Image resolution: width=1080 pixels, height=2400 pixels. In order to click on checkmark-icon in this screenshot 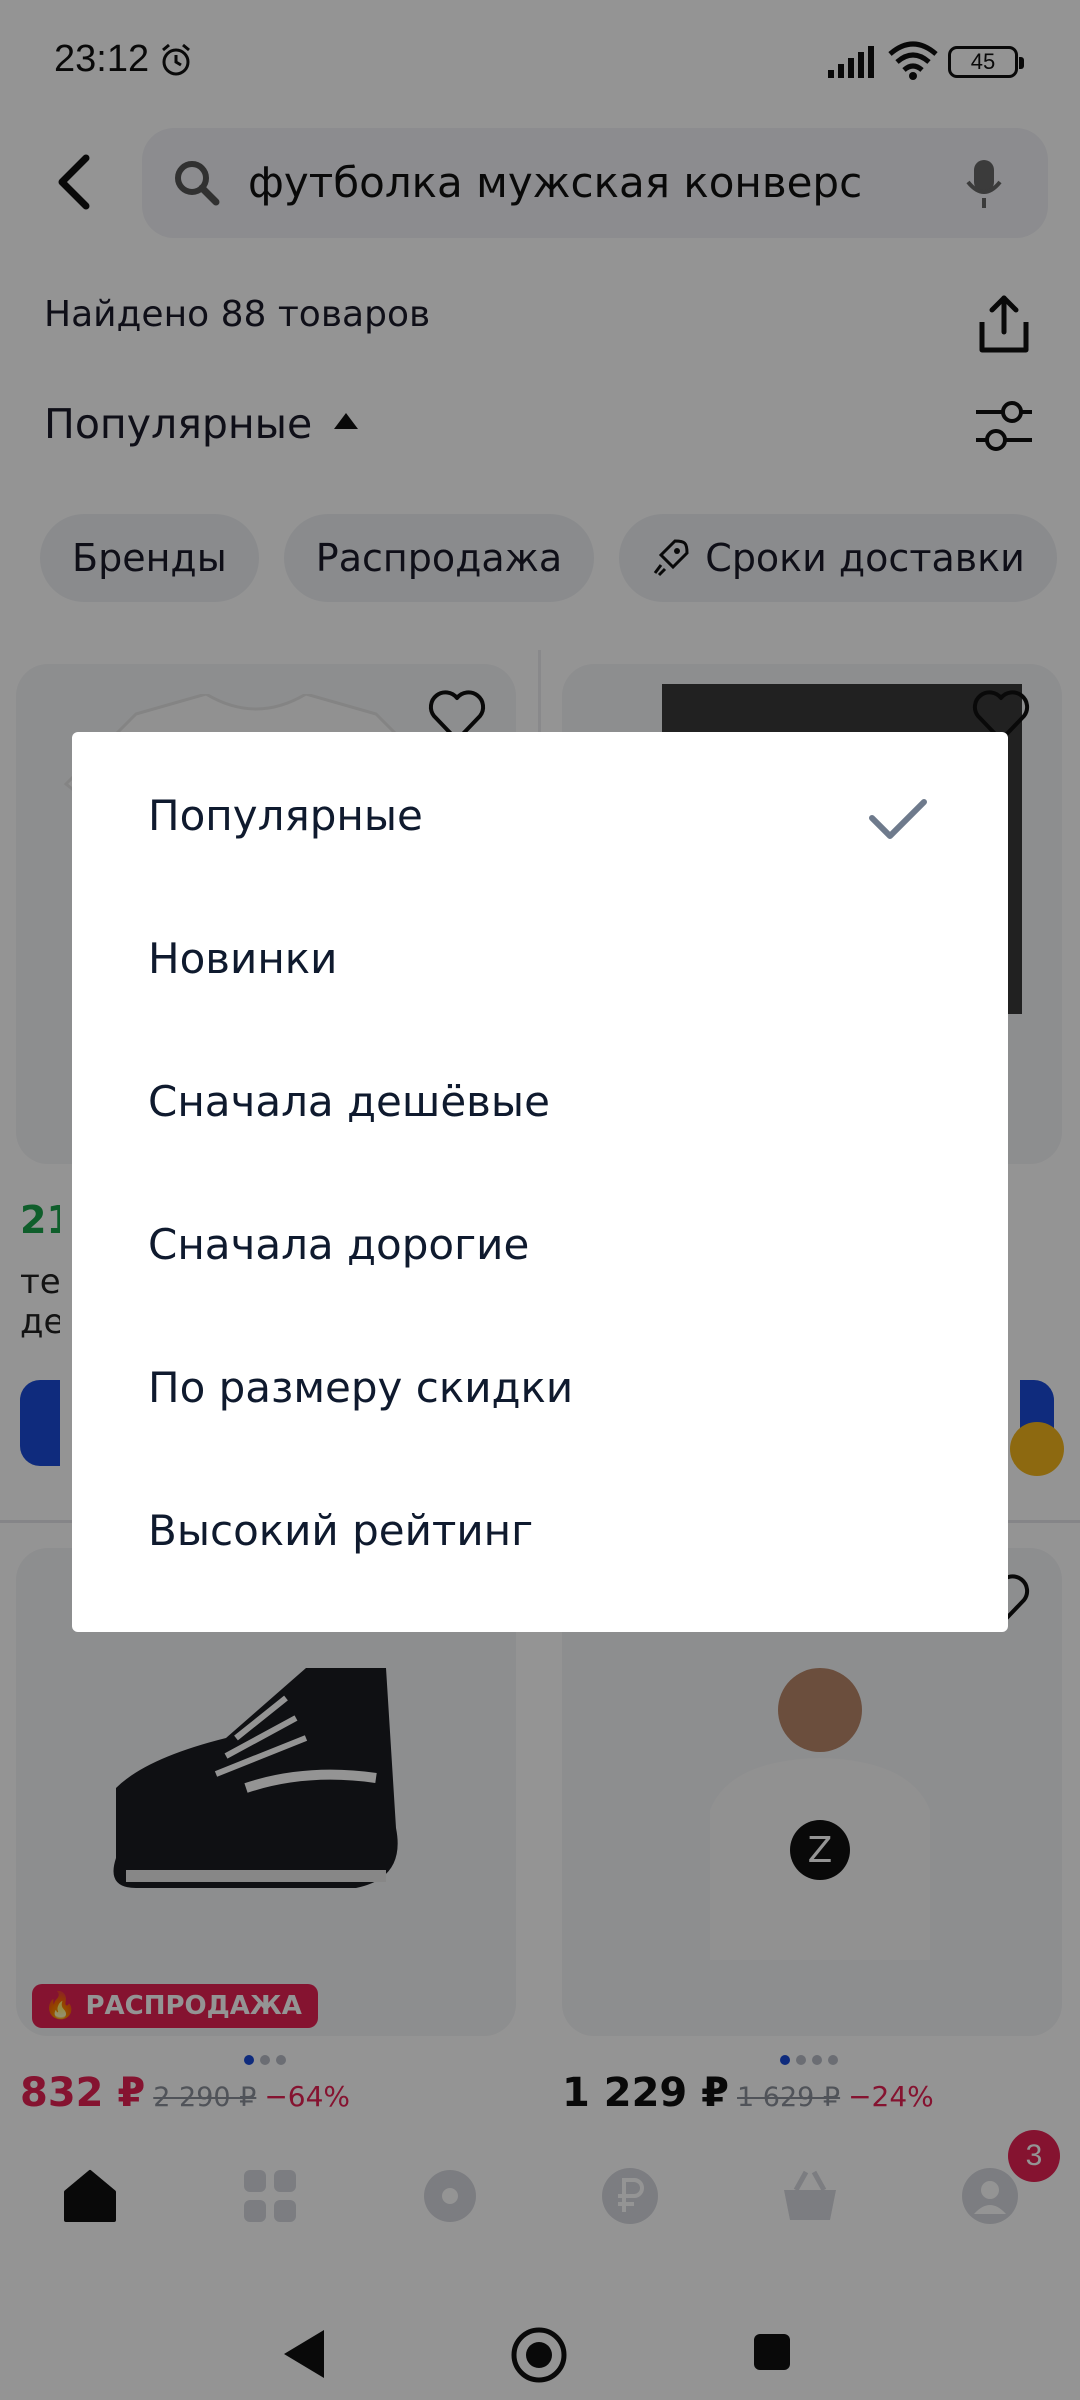, I will do `click(898, 819)`.